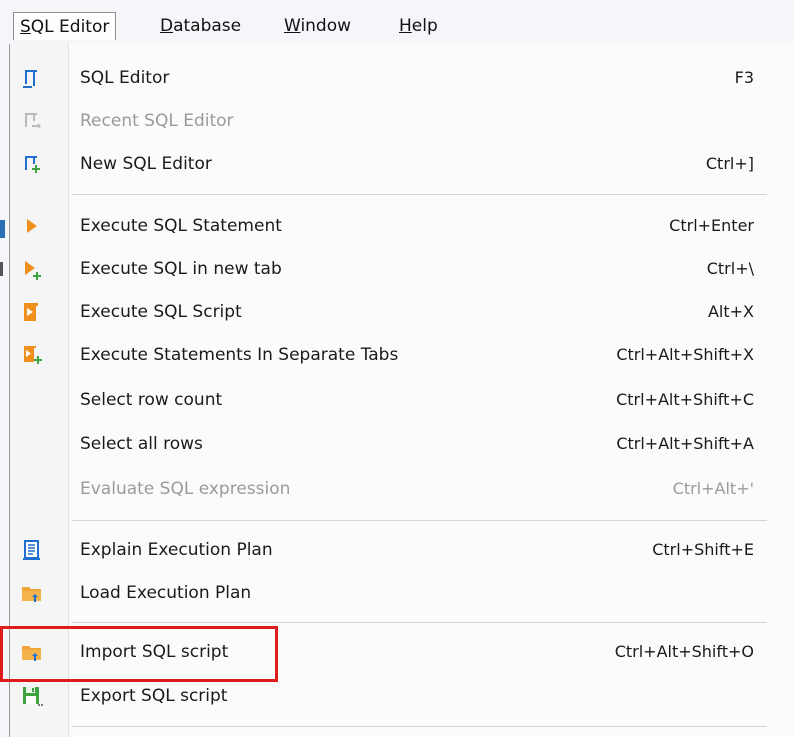 The image size is (794, 737). Describe the element at coordinates (33, 355) in the screenshot. I see `execute-separate-tabs-icon` at that location.